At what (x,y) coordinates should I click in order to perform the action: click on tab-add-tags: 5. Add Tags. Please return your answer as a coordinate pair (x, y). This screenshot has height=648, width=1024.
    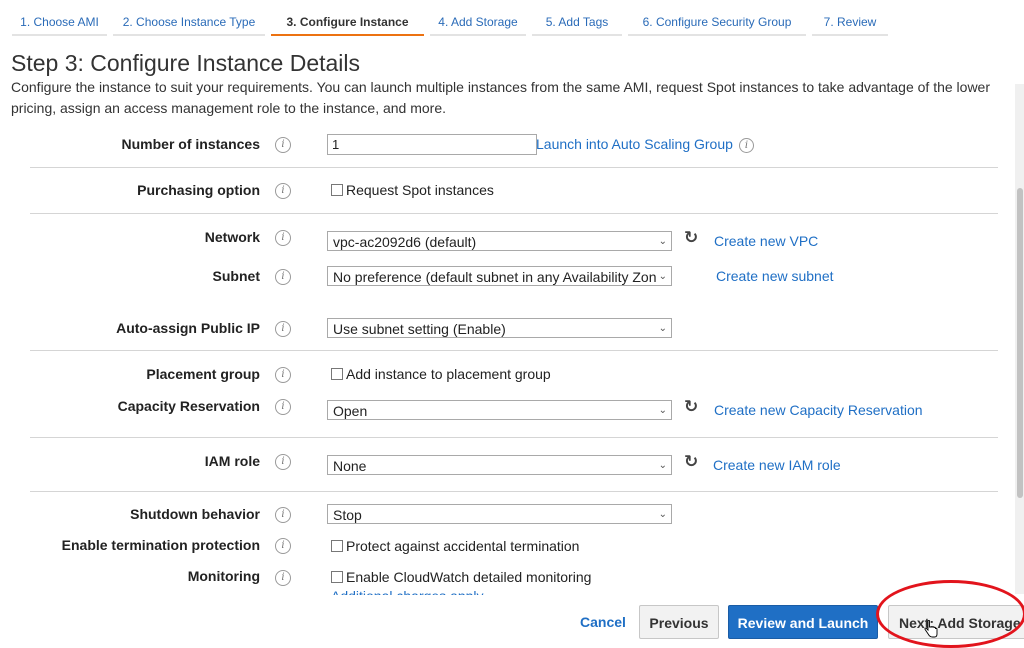
    Looking at the image, I should click on (577, 18).